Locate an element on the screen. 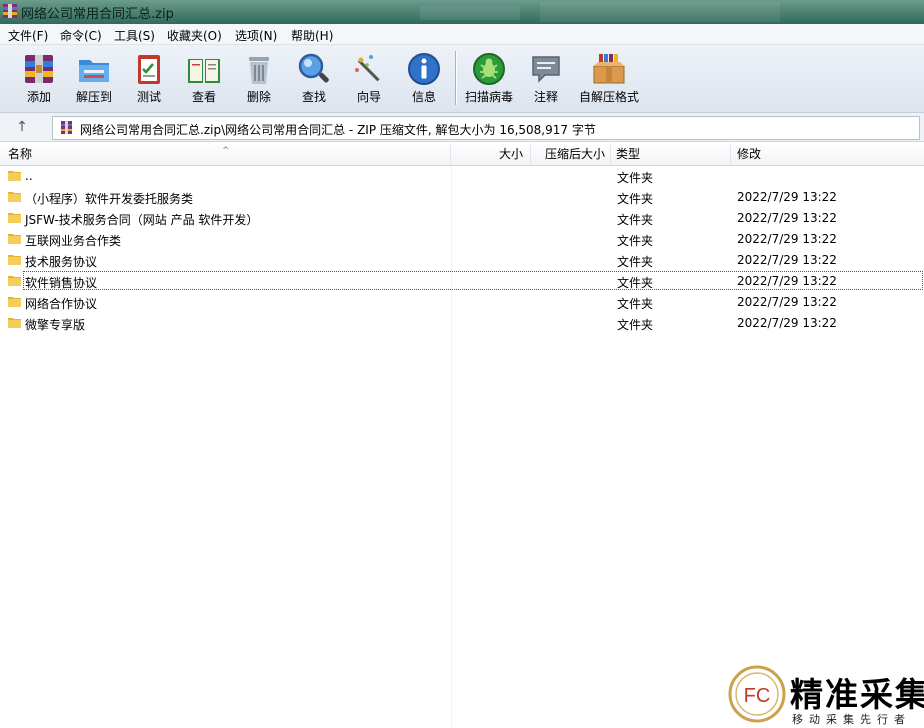 Image resolution: width=924 pixels, height=728 pixels. item-name: （小程序）软件开发委托服务类 is located at coordinates (109, 199).